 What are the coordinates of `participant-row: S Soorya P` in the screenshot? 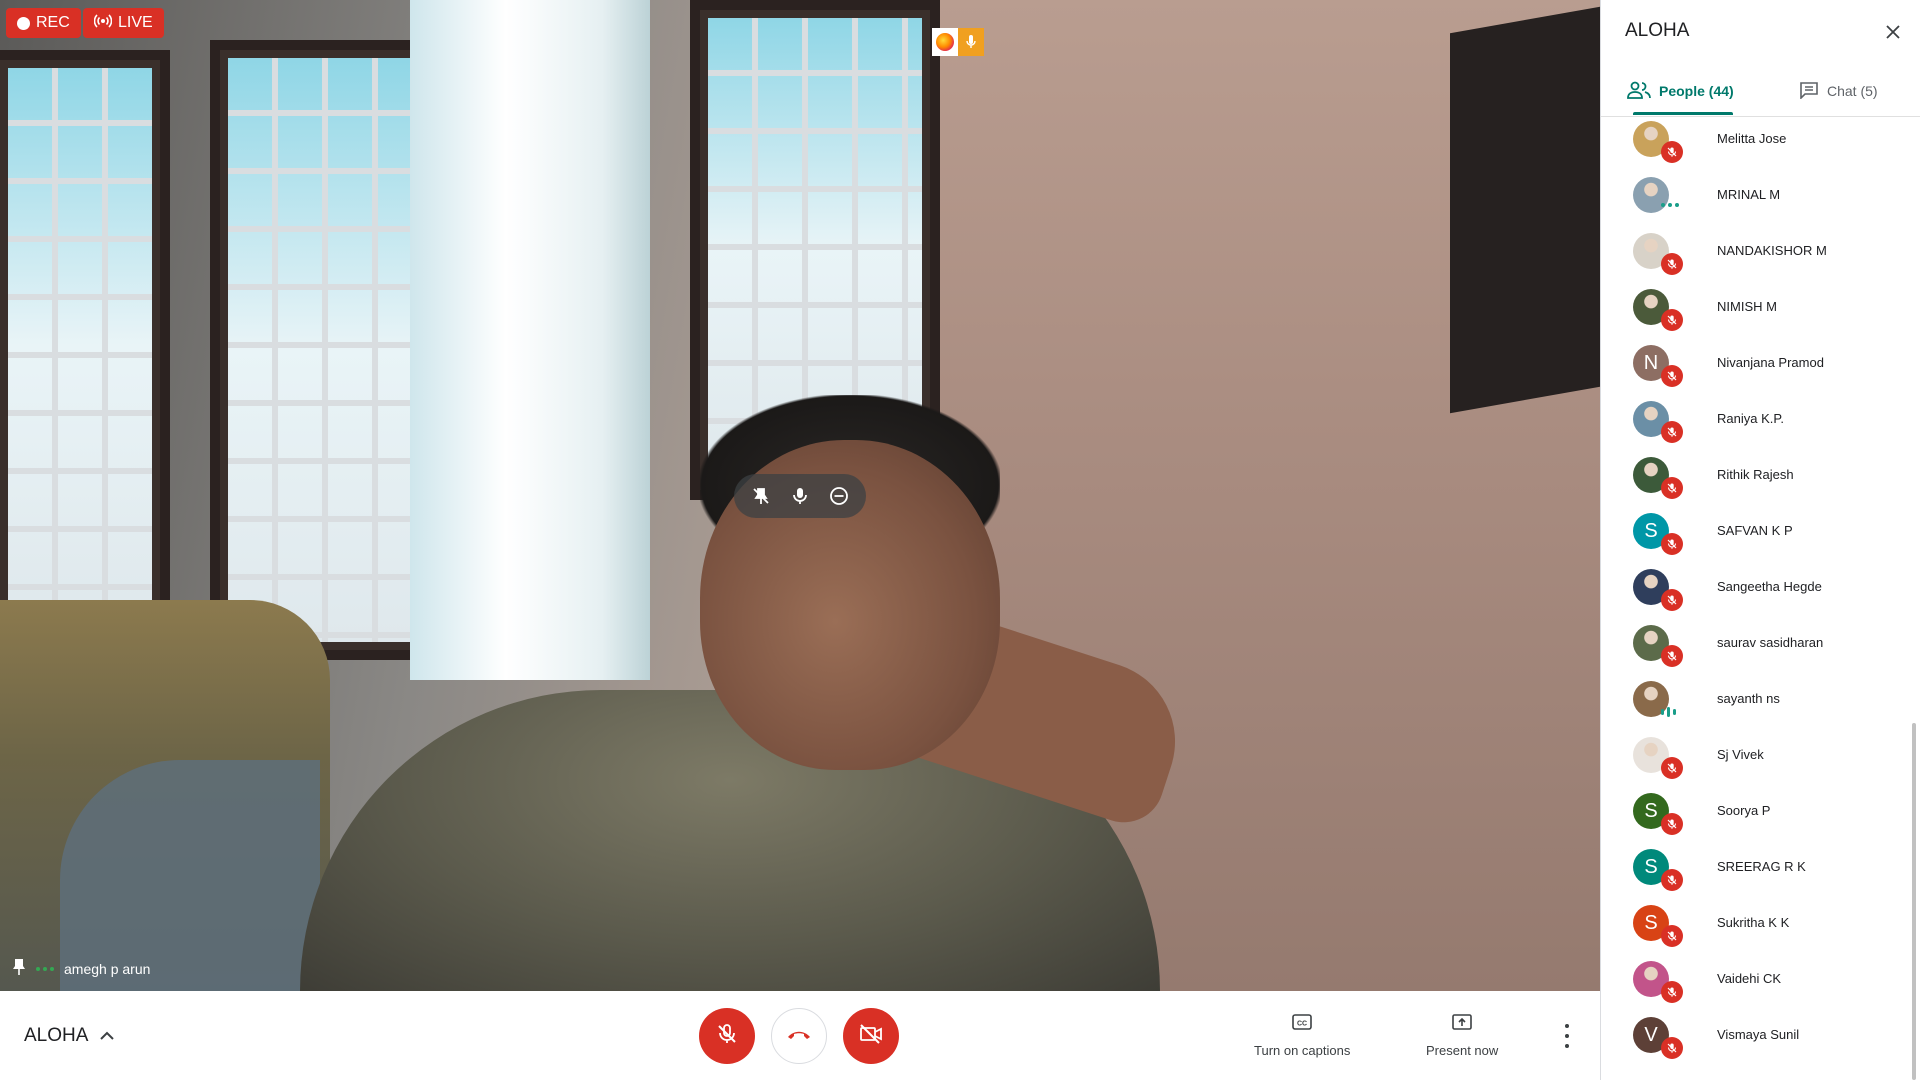 It's located at (1751, 811).